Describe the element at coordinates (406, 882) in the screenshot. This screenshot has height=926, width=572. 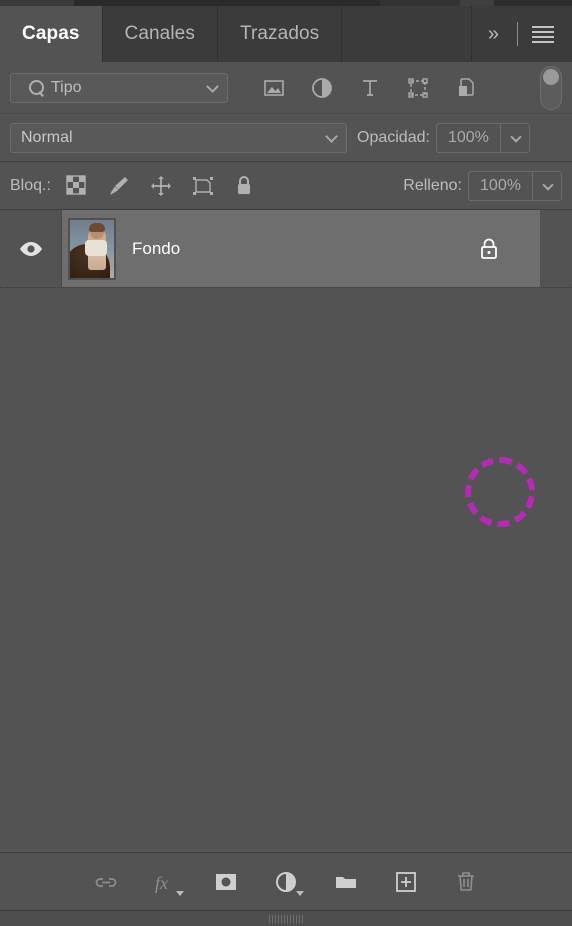
I see `new-layer-icon` at that location.